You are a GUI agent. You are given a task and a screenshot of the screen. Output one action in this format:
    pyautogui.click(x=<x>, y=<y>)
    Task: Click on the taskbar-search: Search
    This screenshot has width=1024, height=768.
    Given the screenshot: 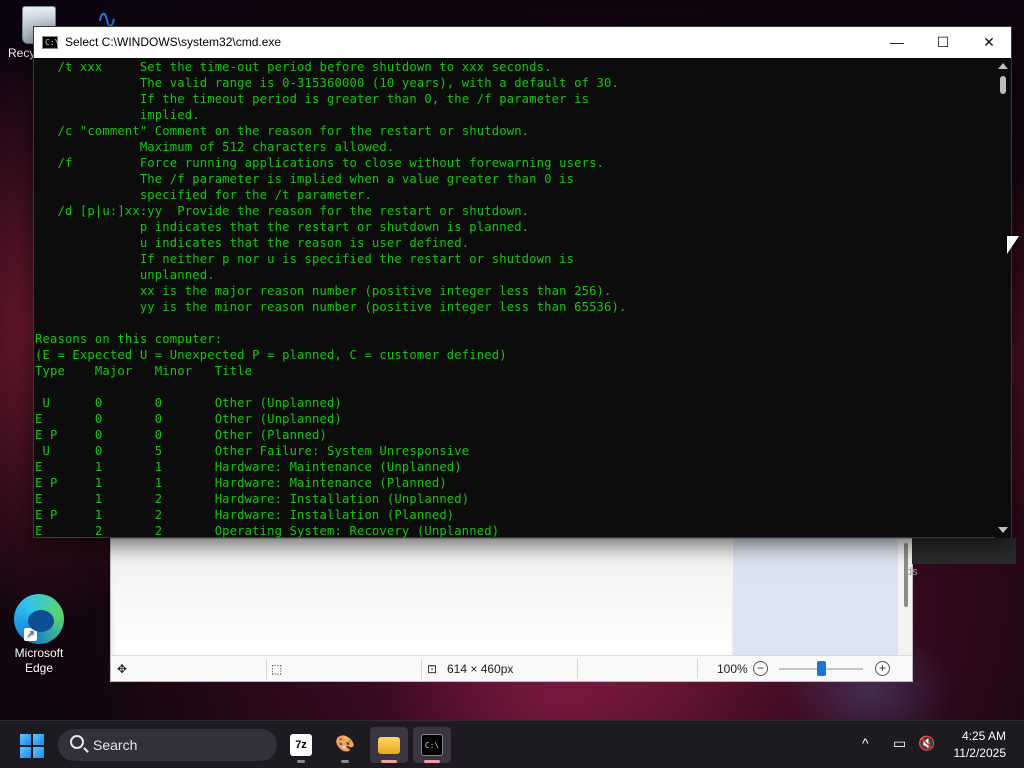 What is the action you would take?
    pyautogui.click(x=167, y=745)
    